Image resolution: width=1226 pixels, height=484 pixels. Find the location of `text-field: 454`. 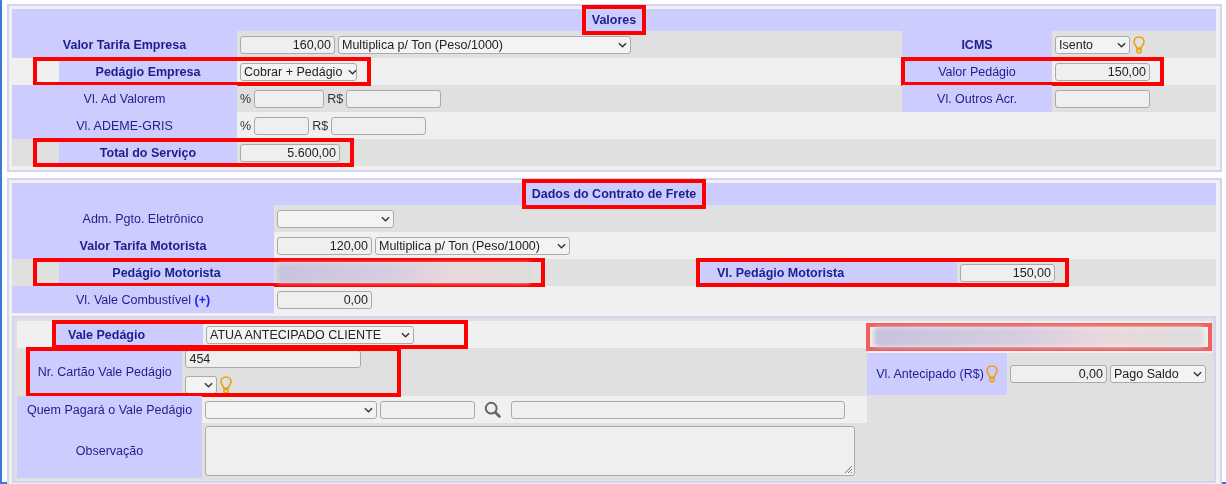

text-field: 454 is located at coordinates (273, 359).